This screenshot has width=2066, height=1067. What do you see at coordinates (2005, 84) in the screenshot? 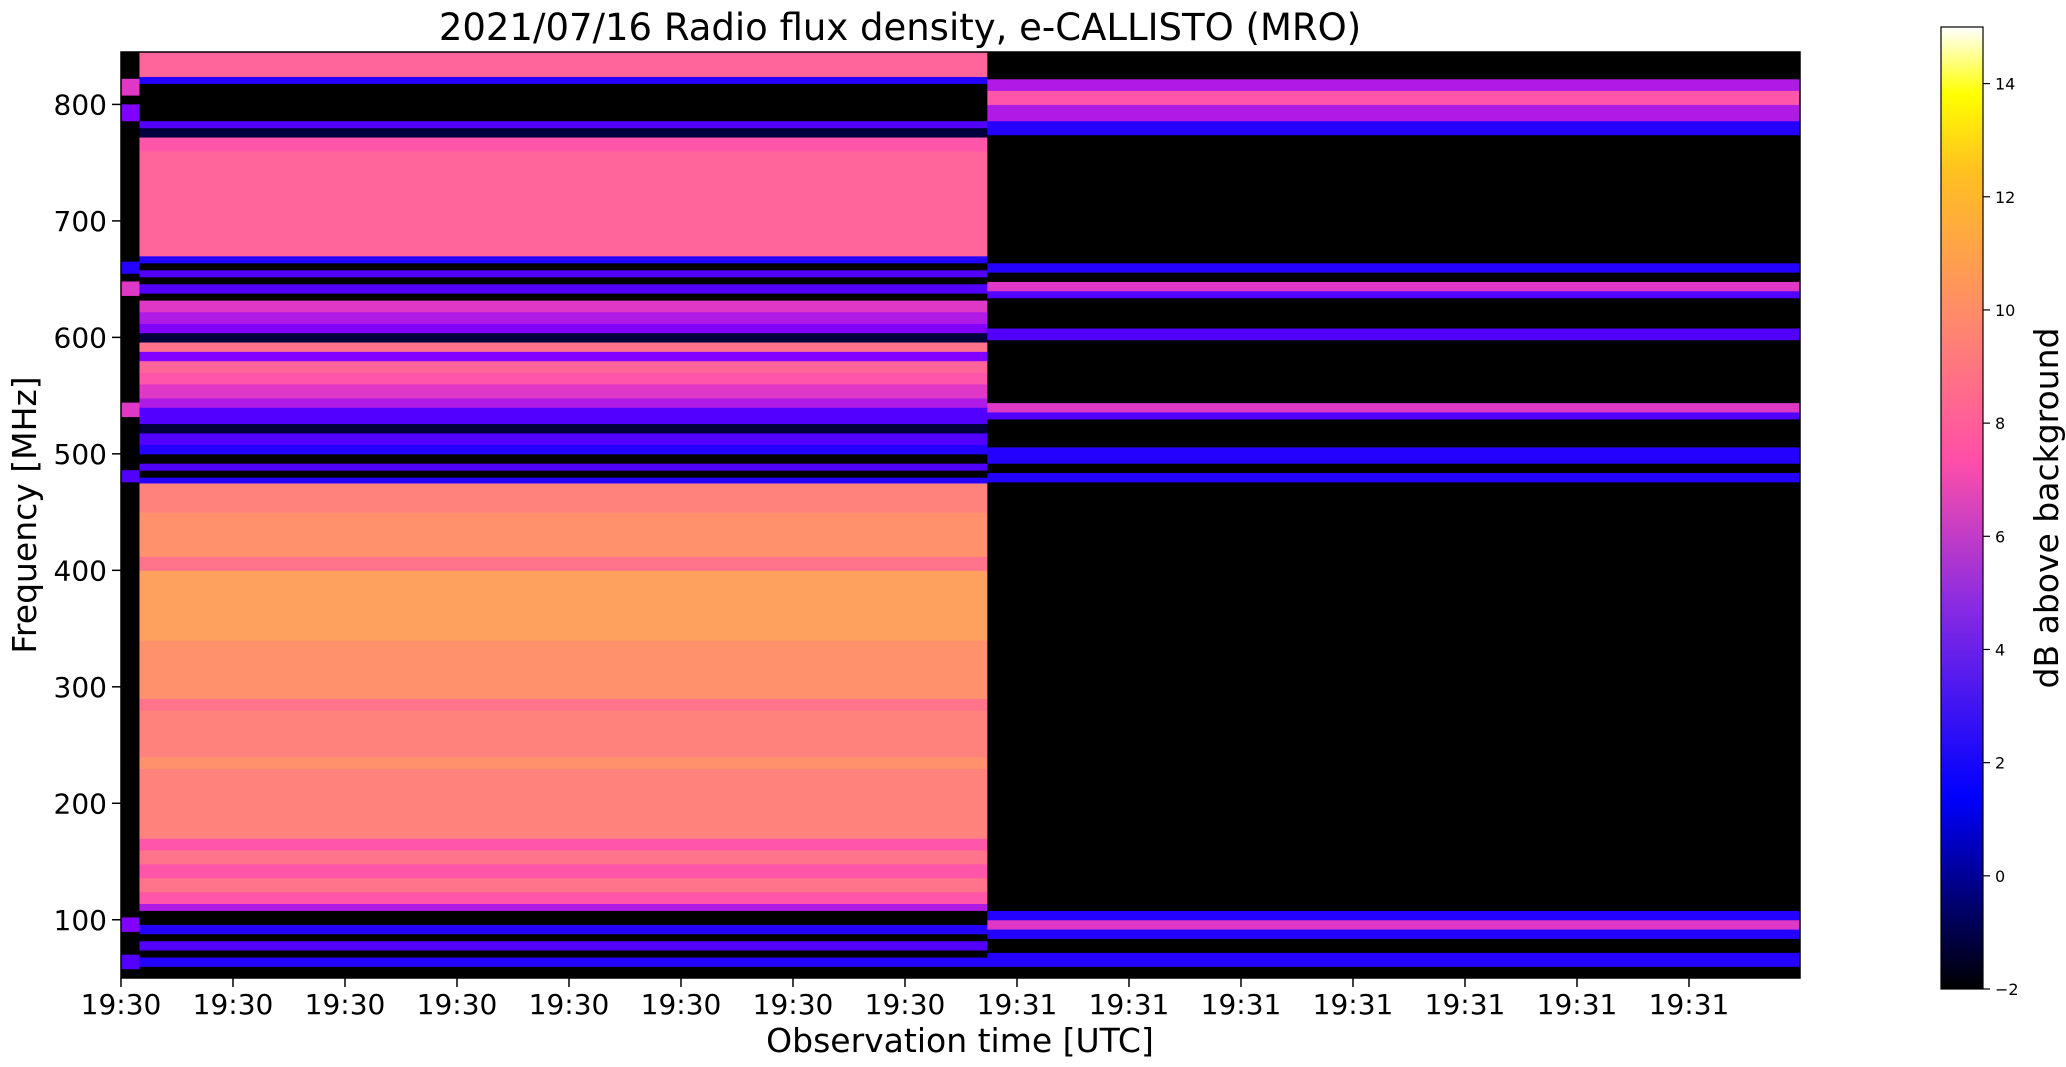
I see `colorbar-tick-label: 14` at bounding box center [2005, 84].